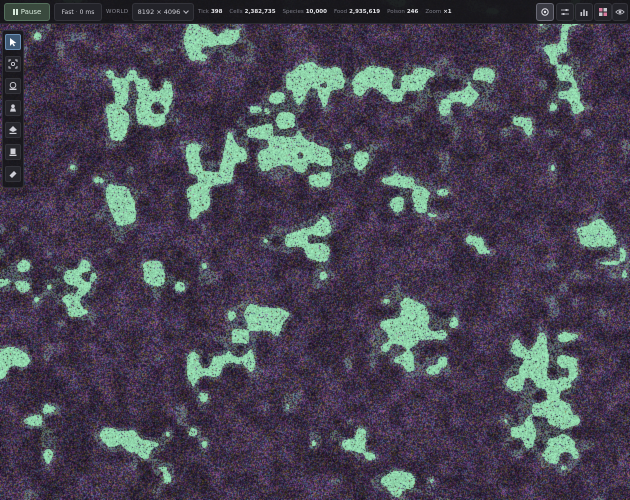  Describe the element at coordinates (186, 11) in the screenshot. I see `chevron-down-icon` at that location.